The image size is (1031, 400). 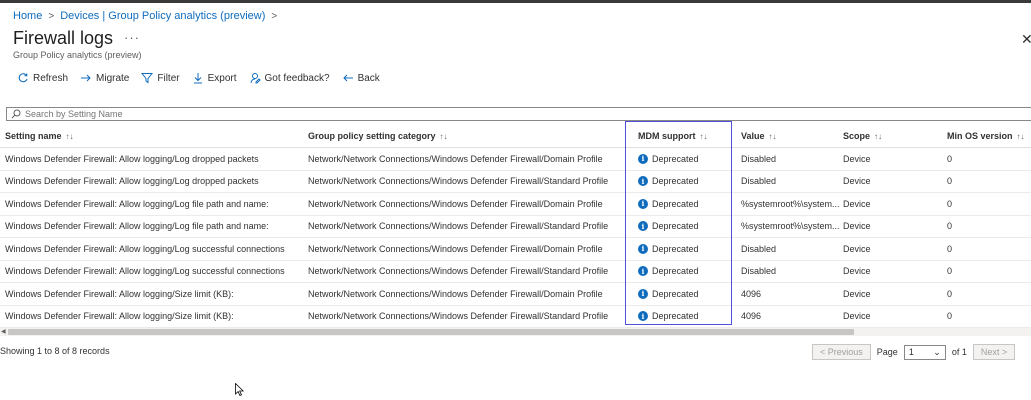 What do you see at coordinates (3, 331) in the screenshot?
I see `scroll-left-icon: ◀` at bounding box center [3, 331].